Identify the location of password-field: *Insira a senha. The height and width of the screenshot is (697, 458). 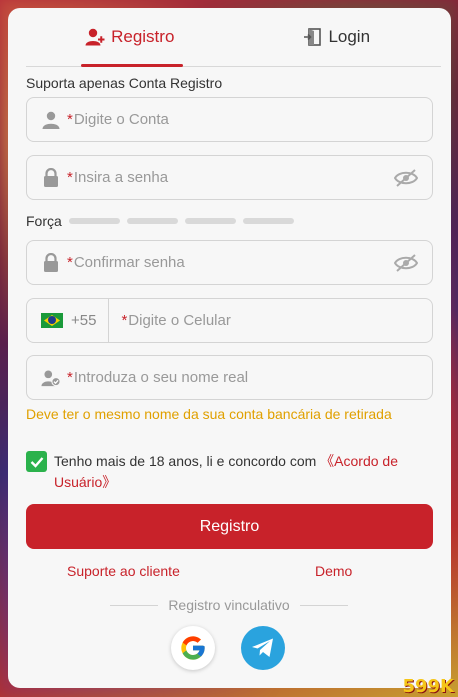
(229, 177).